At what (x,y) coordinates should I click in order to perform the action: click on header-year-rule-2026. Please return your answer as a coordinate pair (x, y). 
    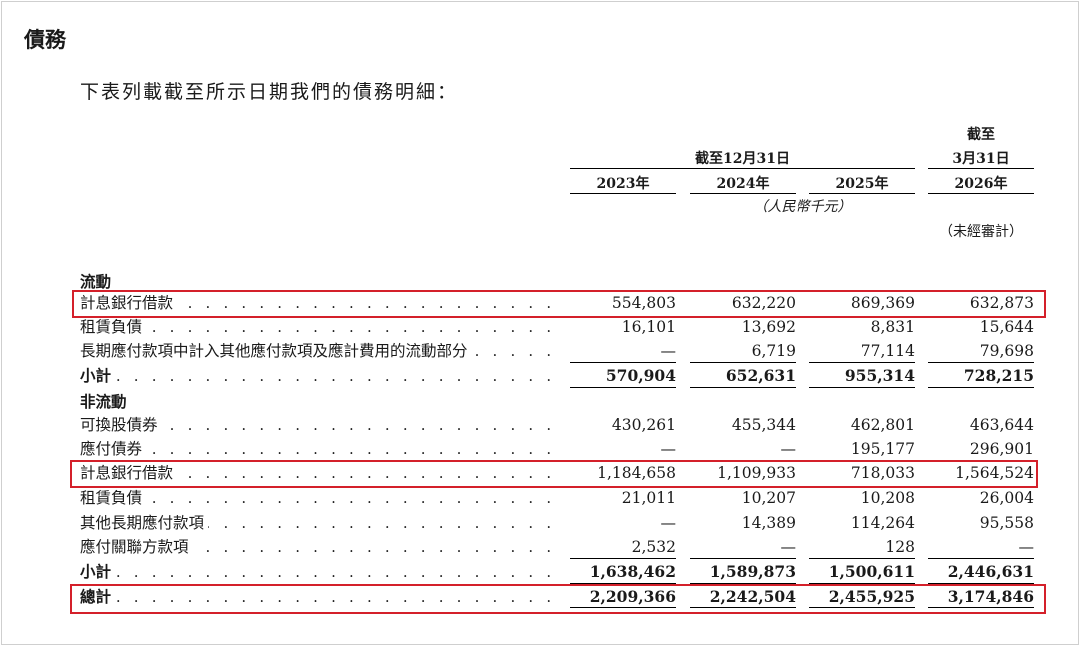
    Looking at the image, I should click on (981, 193).